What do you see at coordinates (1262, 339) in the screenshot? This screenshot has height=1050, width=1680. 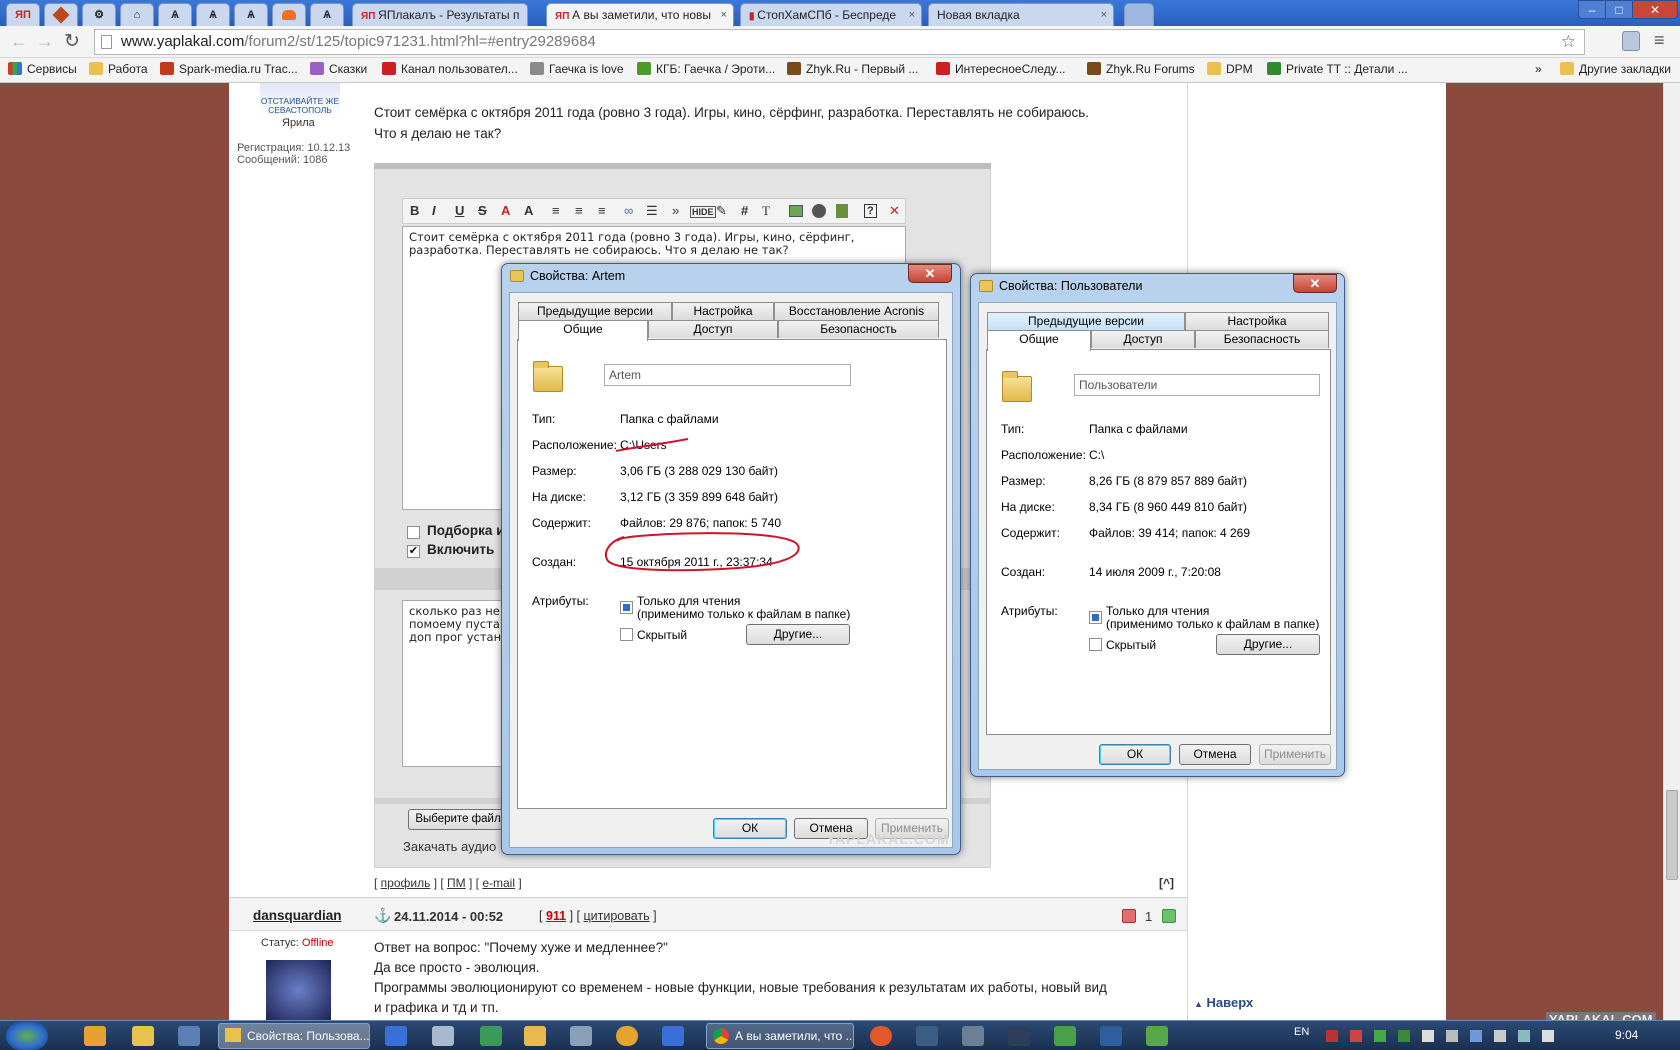 I see `tab-security: Безопасность` at bounding box center [1262, 339].